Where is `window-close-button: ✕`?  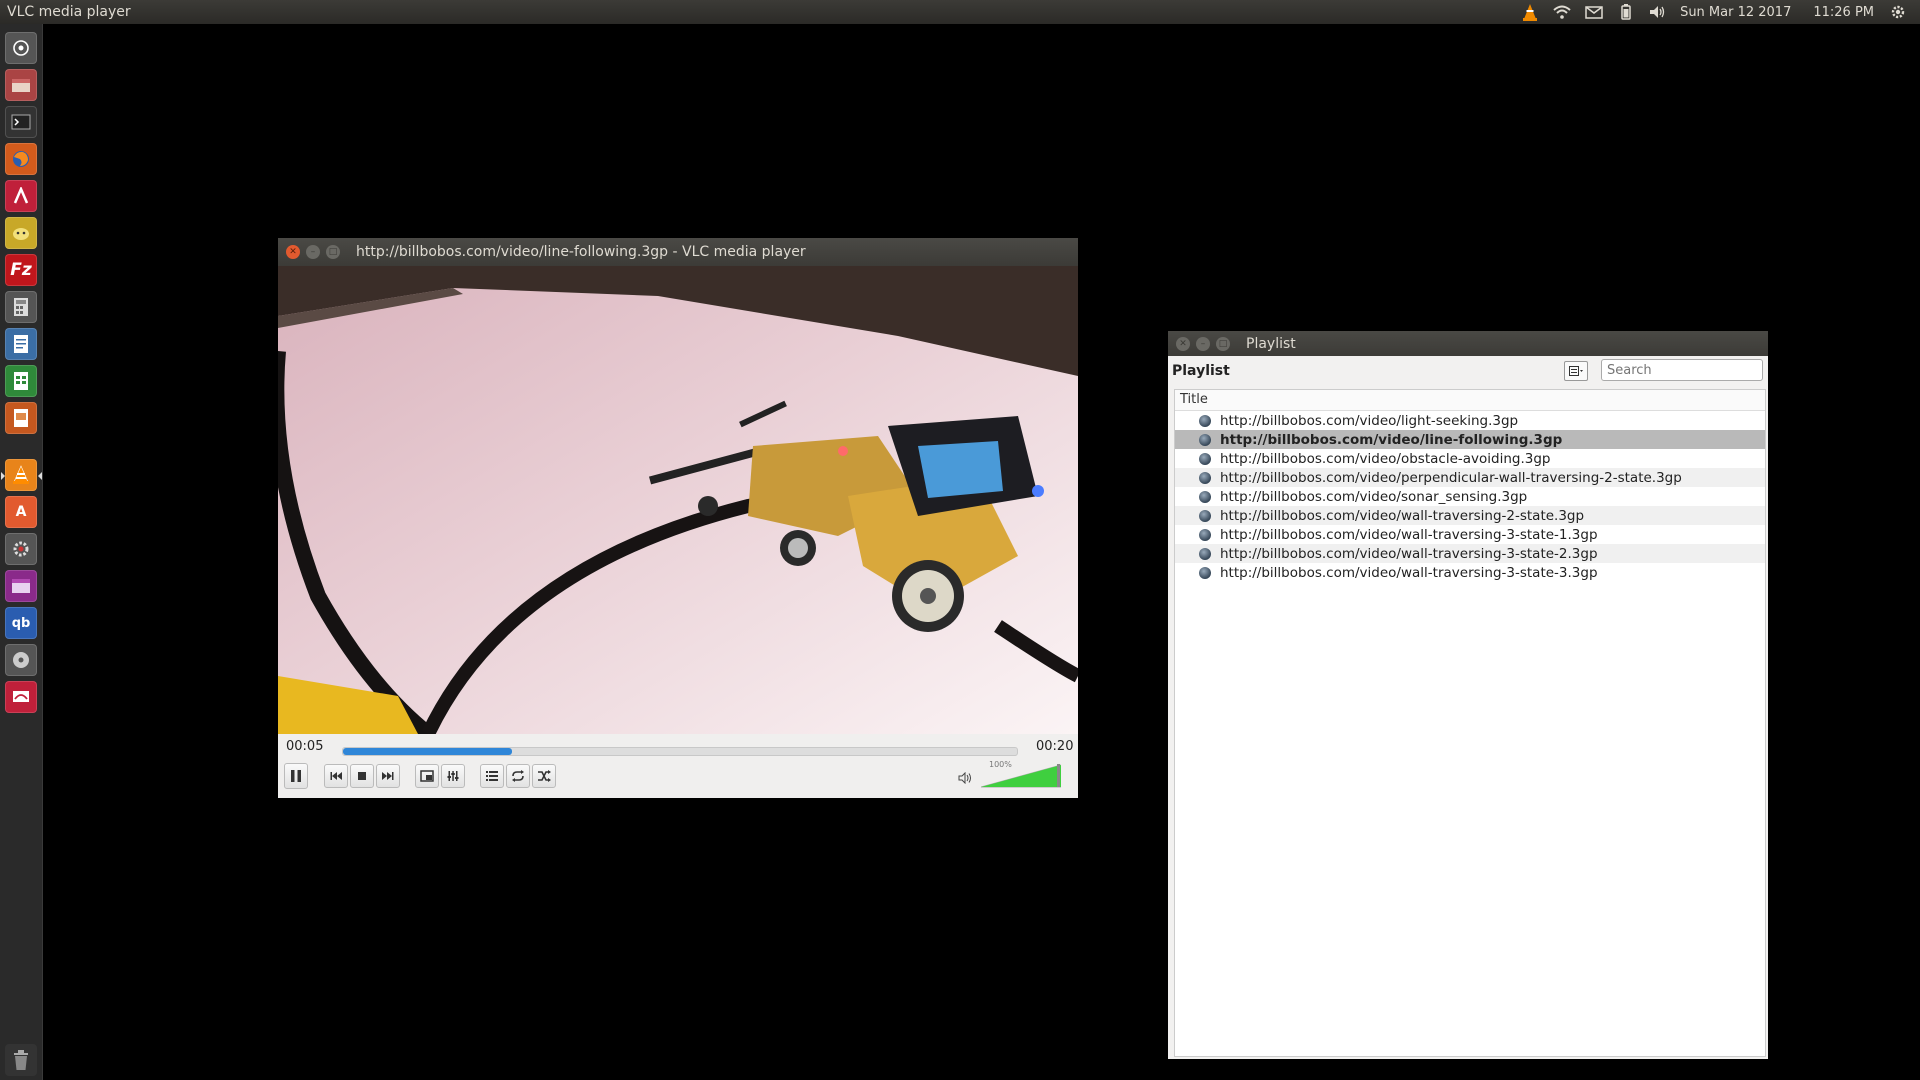 window-close-button: ✕ is located at coordinates (293, 252).